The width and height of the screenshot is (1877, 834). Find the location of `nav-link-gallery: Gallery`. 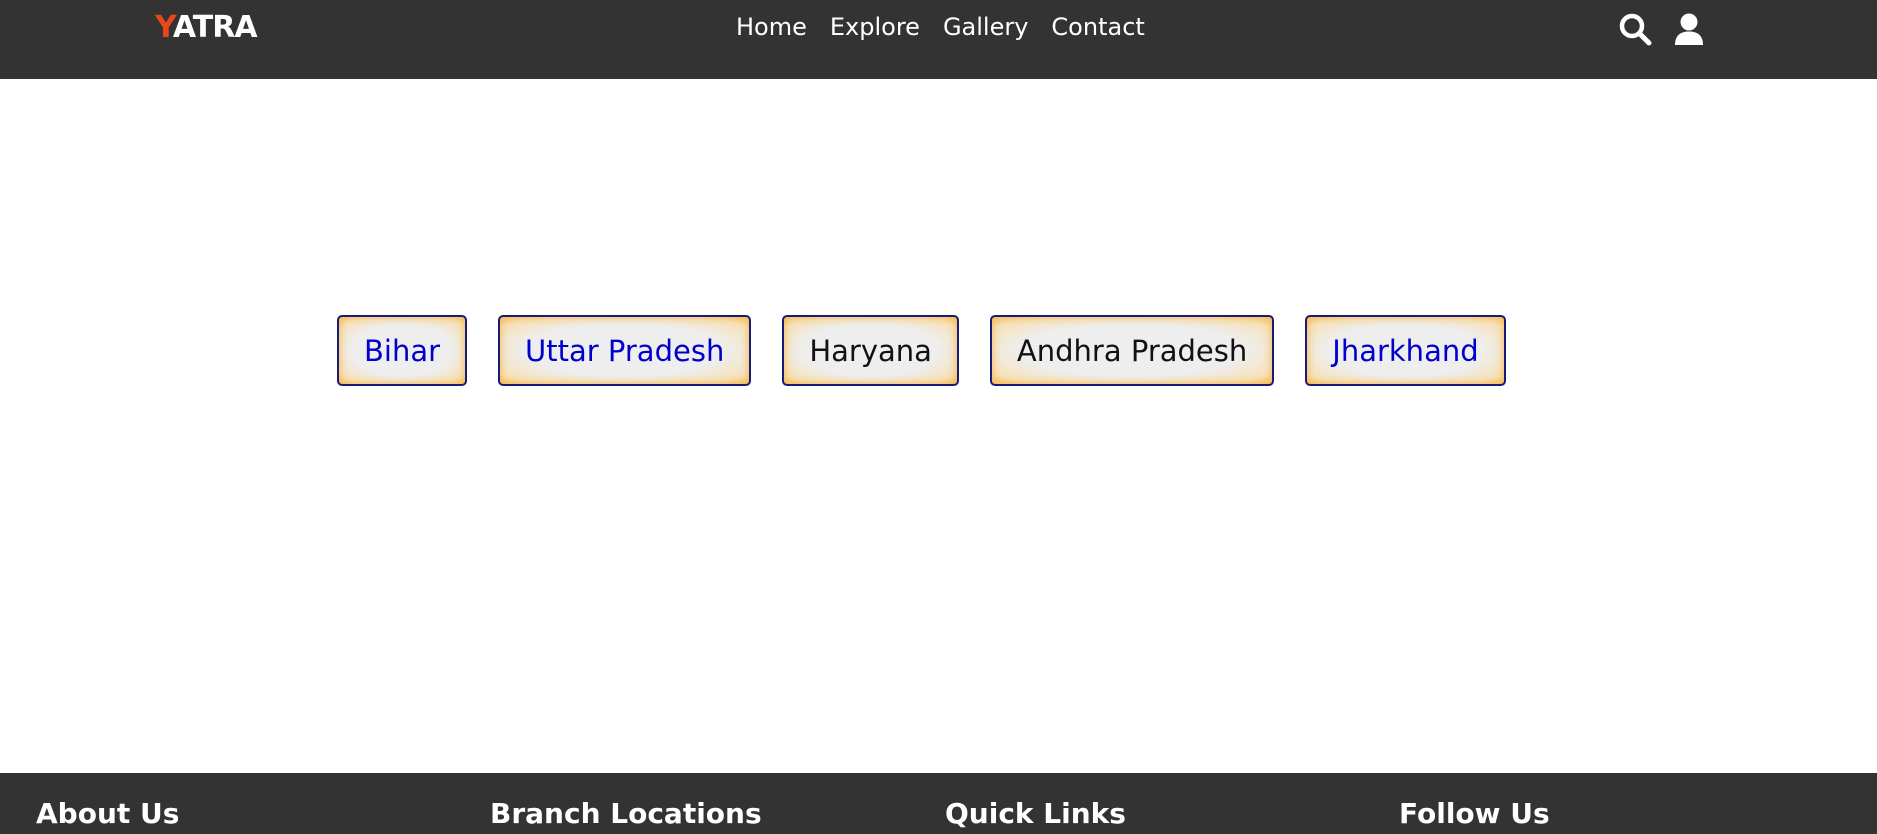

nav-link-gallery: Gallery is located at coordinates (985, 27).